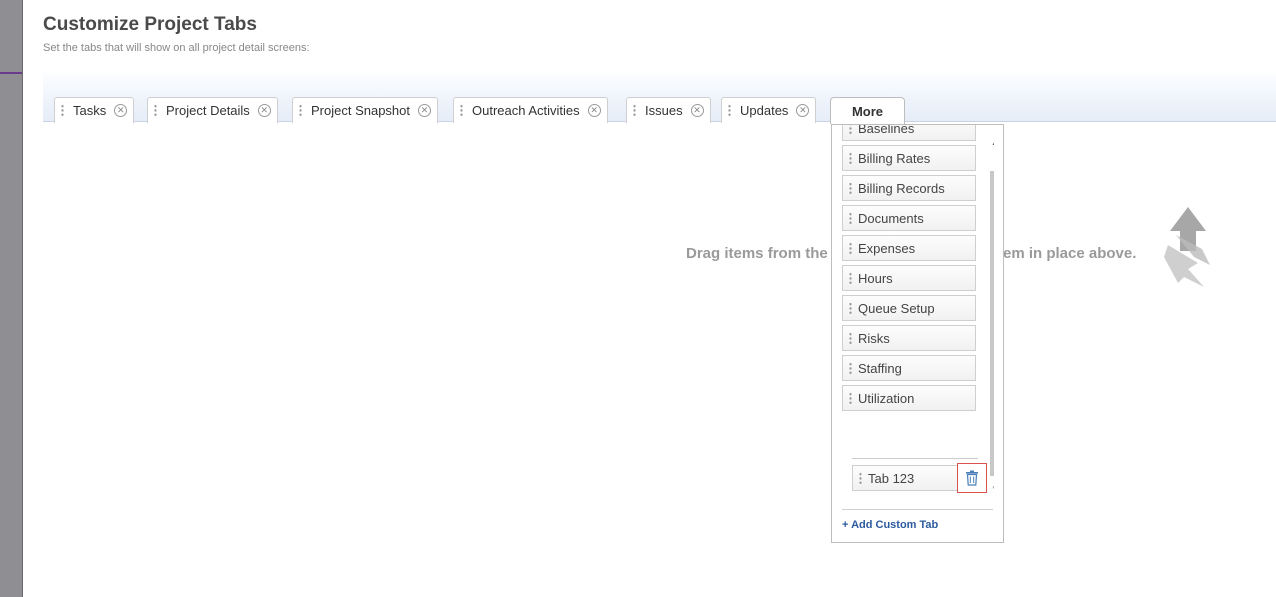 The height and width of the screenshot is (597, 1276). Describe the element at coordinates (894, 158) in the screenshot. I see `list-item-label: Billing Rates` at that location.